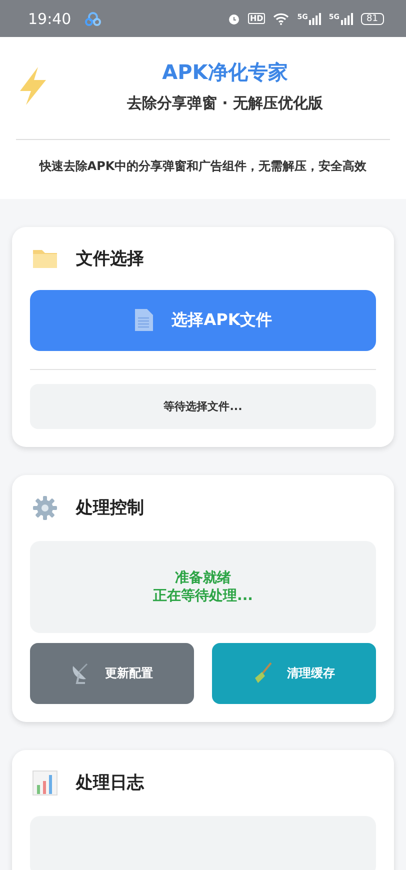 This screenshot has height=870, width=406. What do you see at coordinates (203, 320) in the screenshot?
I see `select-apk-button: 选择APK文件` at bounding box center [203, 320].